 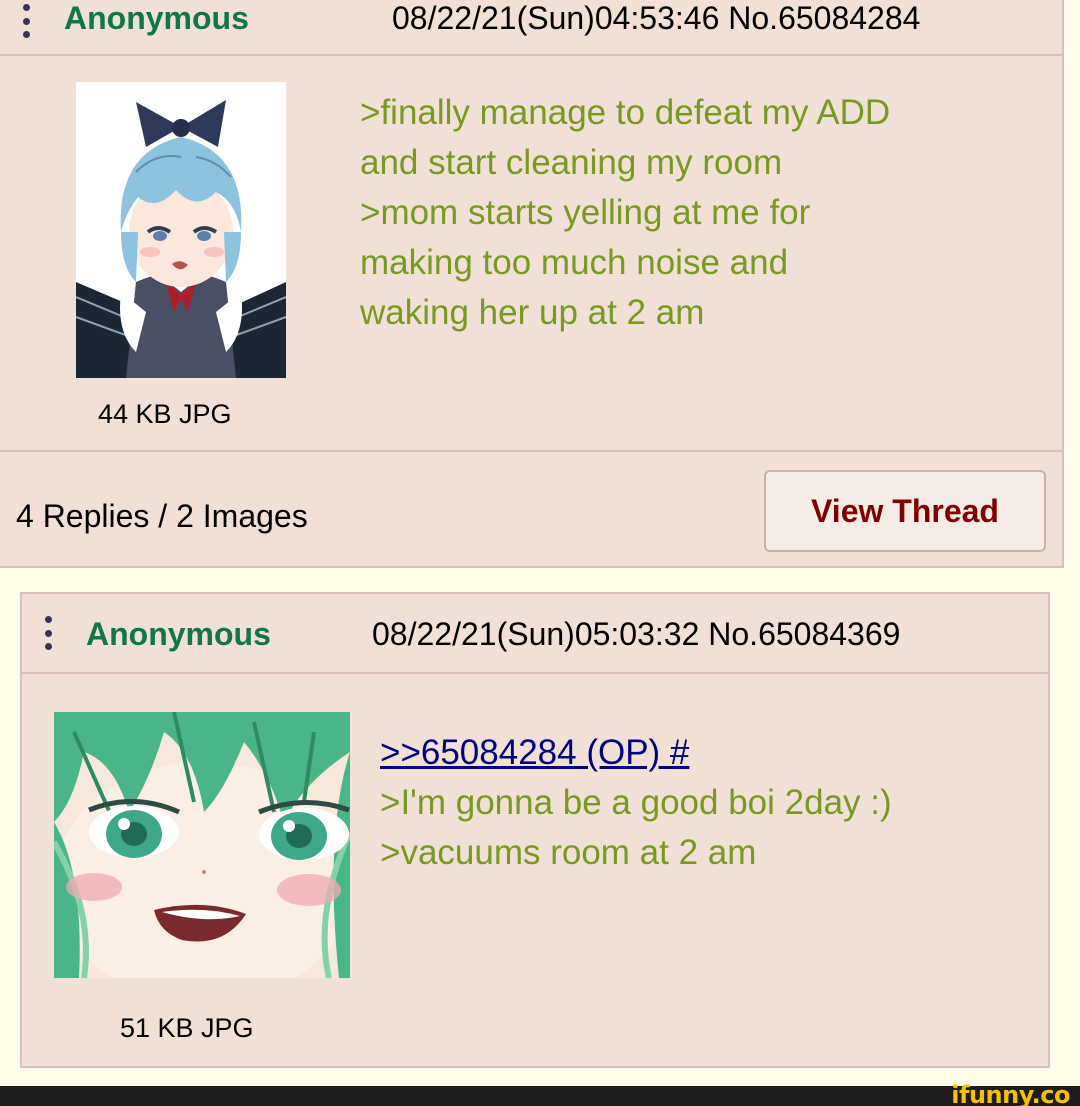 I want to click on op-datetime: 08/22/21(Sun)04:53:46, so click(x=556, y=18).